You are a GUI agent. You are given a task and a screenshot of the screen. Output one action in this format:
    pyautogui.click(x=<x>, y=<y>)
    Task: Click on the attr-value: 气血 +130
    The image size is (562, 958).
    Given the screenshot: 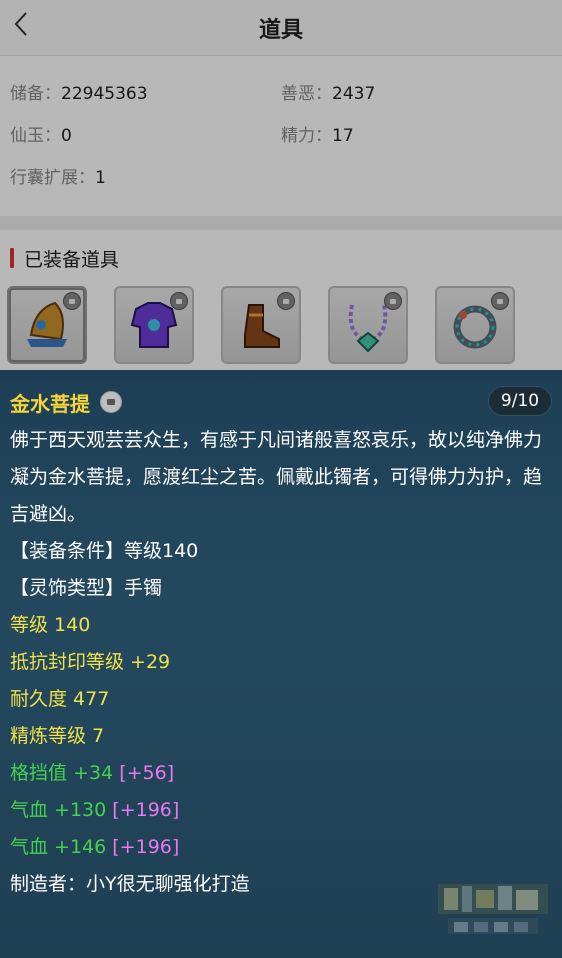 What is the action you would take?
    pyautogui.click(x=58, y=810)
    